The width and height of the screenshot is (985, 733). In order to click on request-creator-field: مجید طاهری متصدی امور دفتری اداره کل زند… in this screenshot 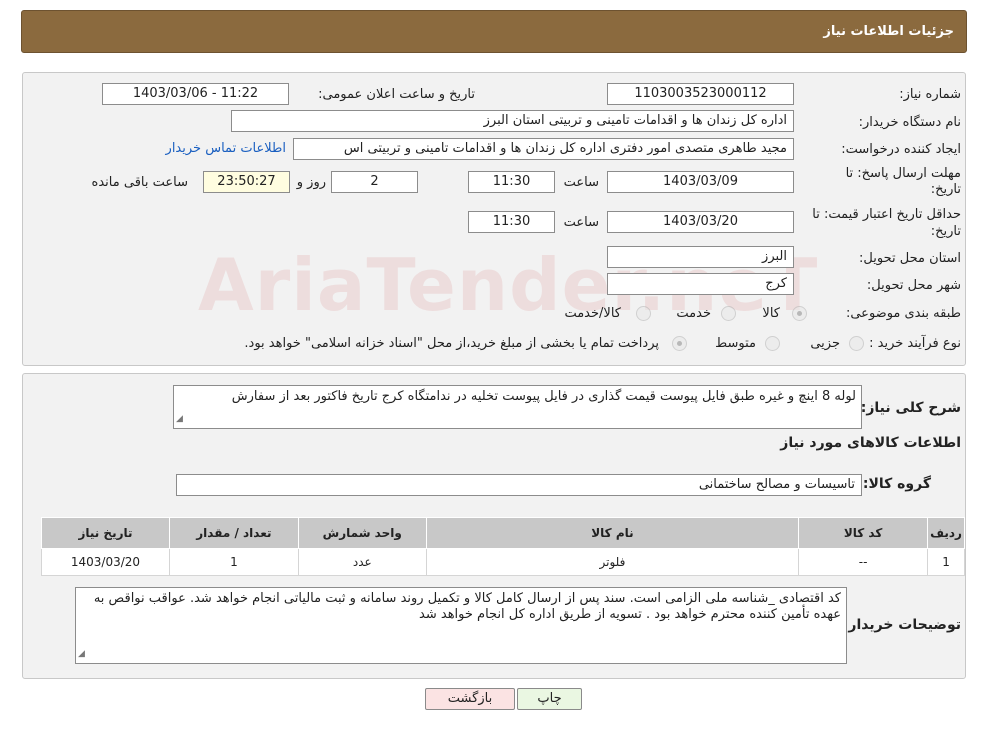, I will do `click(543, 149)`.